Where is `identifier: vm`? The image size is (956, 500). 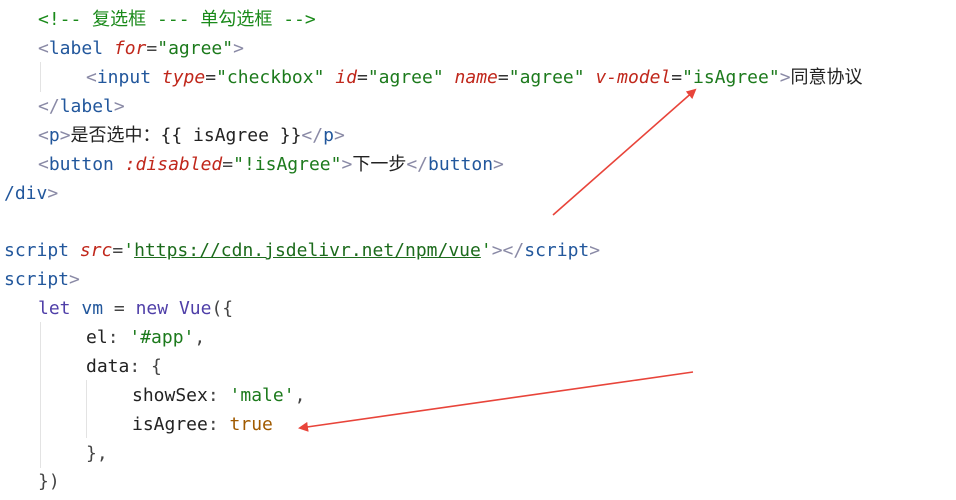 identifier: vm is located at coordinates (92, 308).